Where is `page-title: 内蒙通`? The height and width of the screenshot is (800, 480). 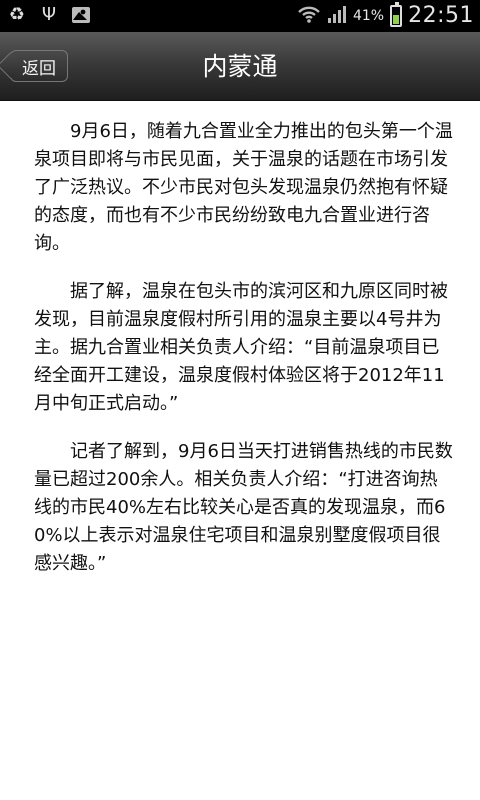
page-title: 内蒙通 is located at coordinates (240, 66).